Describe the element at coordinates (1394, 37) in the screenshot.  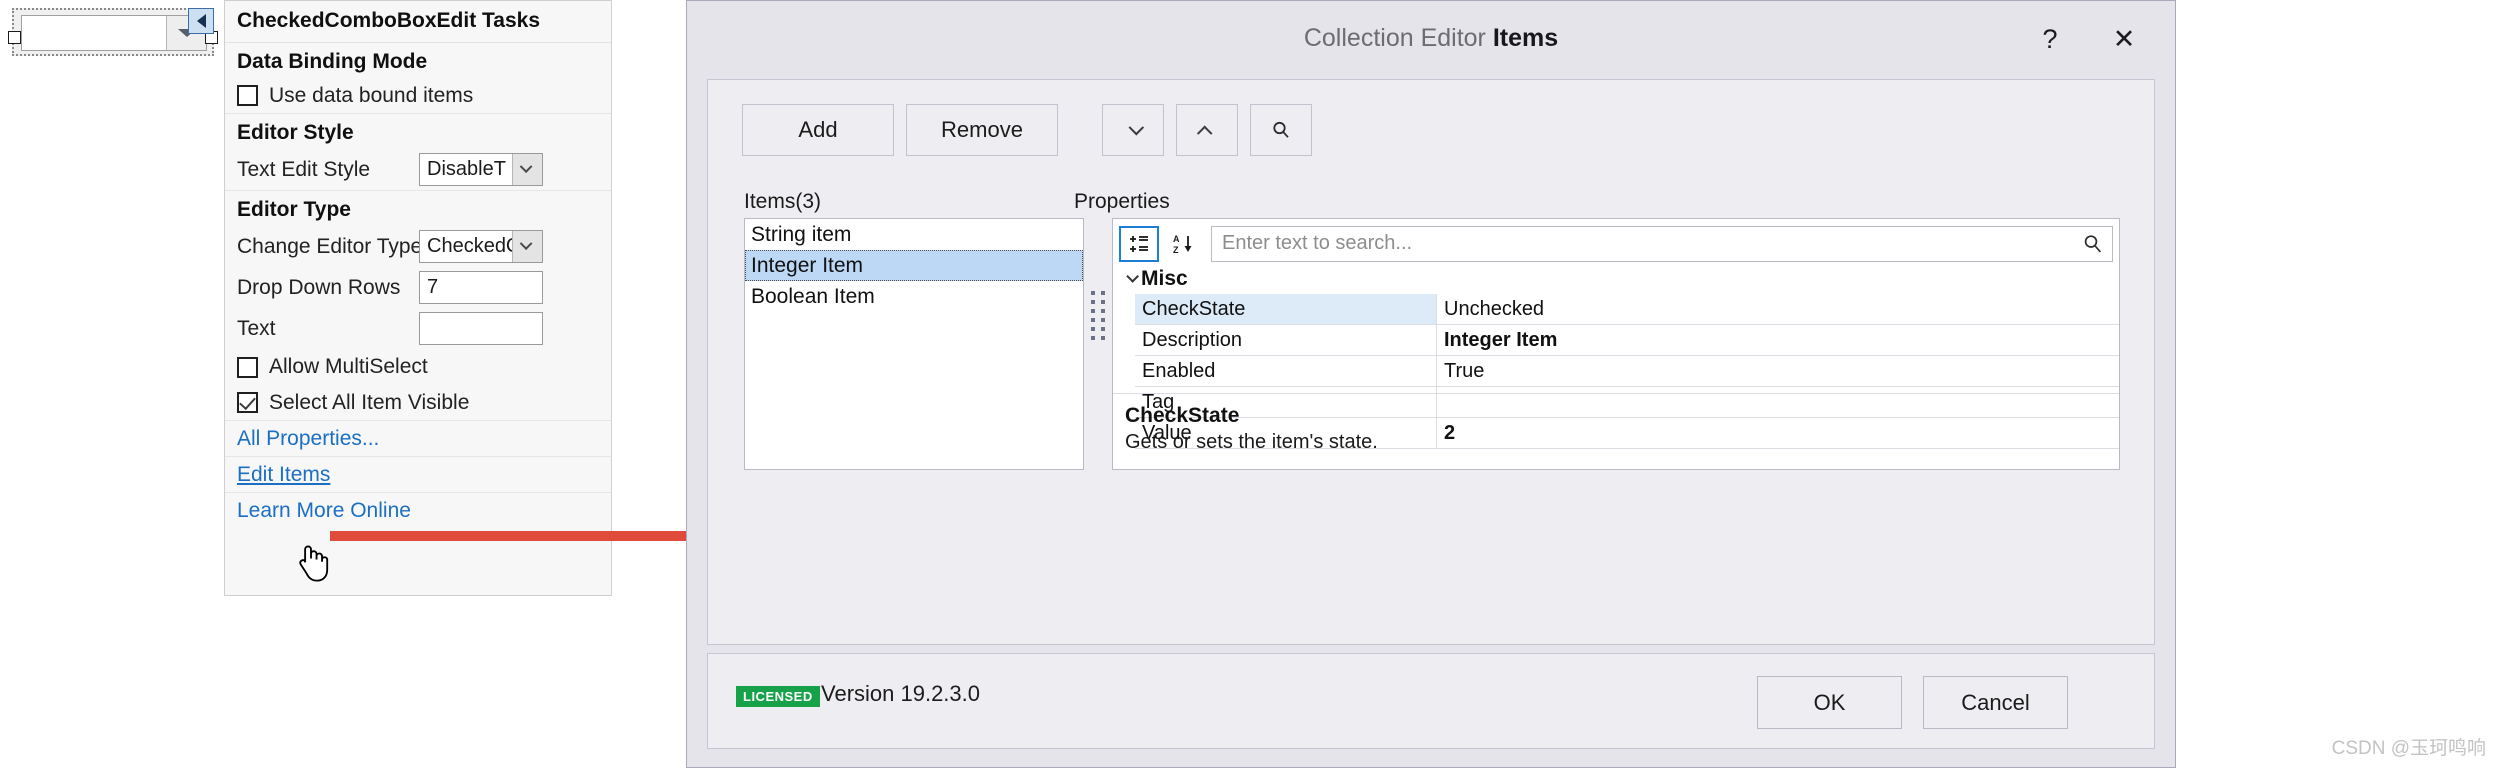
I see `dialog-title-prefix: Collection Editor` at that location.